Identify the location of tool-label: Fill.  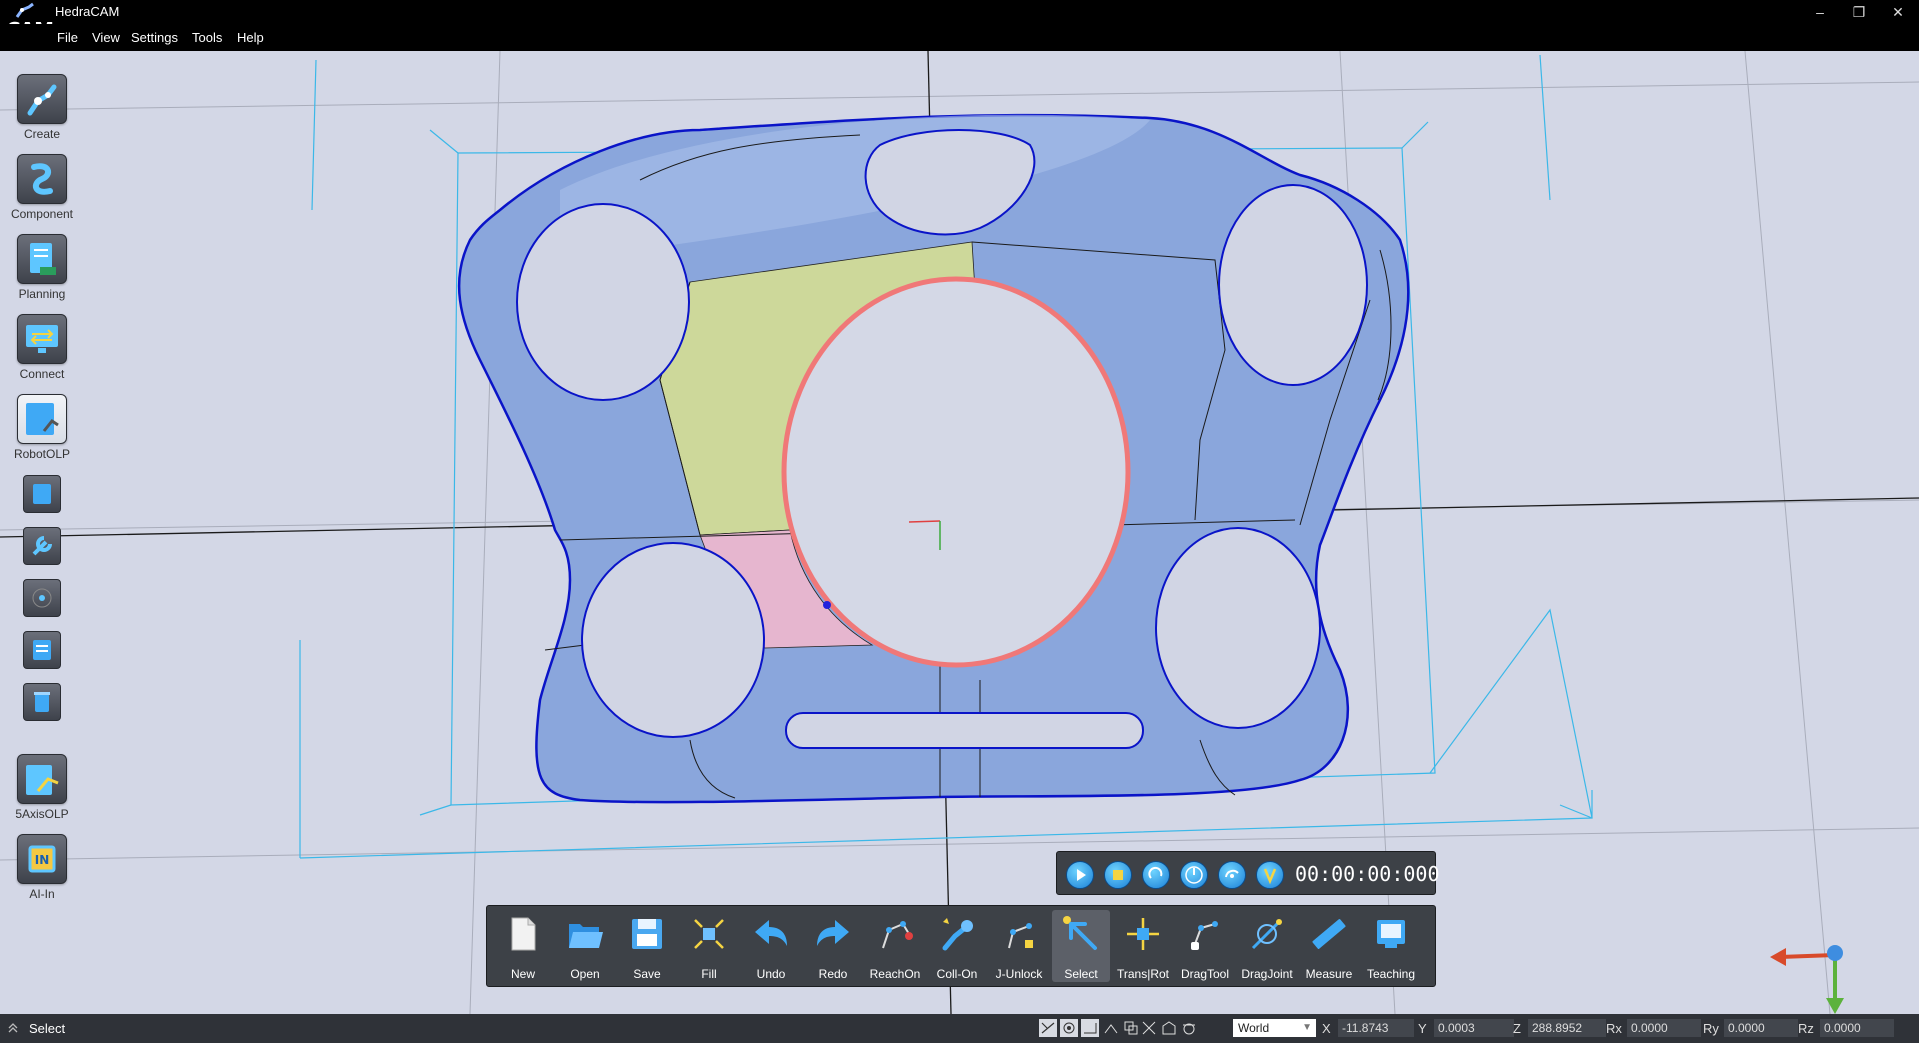
(709, 974).